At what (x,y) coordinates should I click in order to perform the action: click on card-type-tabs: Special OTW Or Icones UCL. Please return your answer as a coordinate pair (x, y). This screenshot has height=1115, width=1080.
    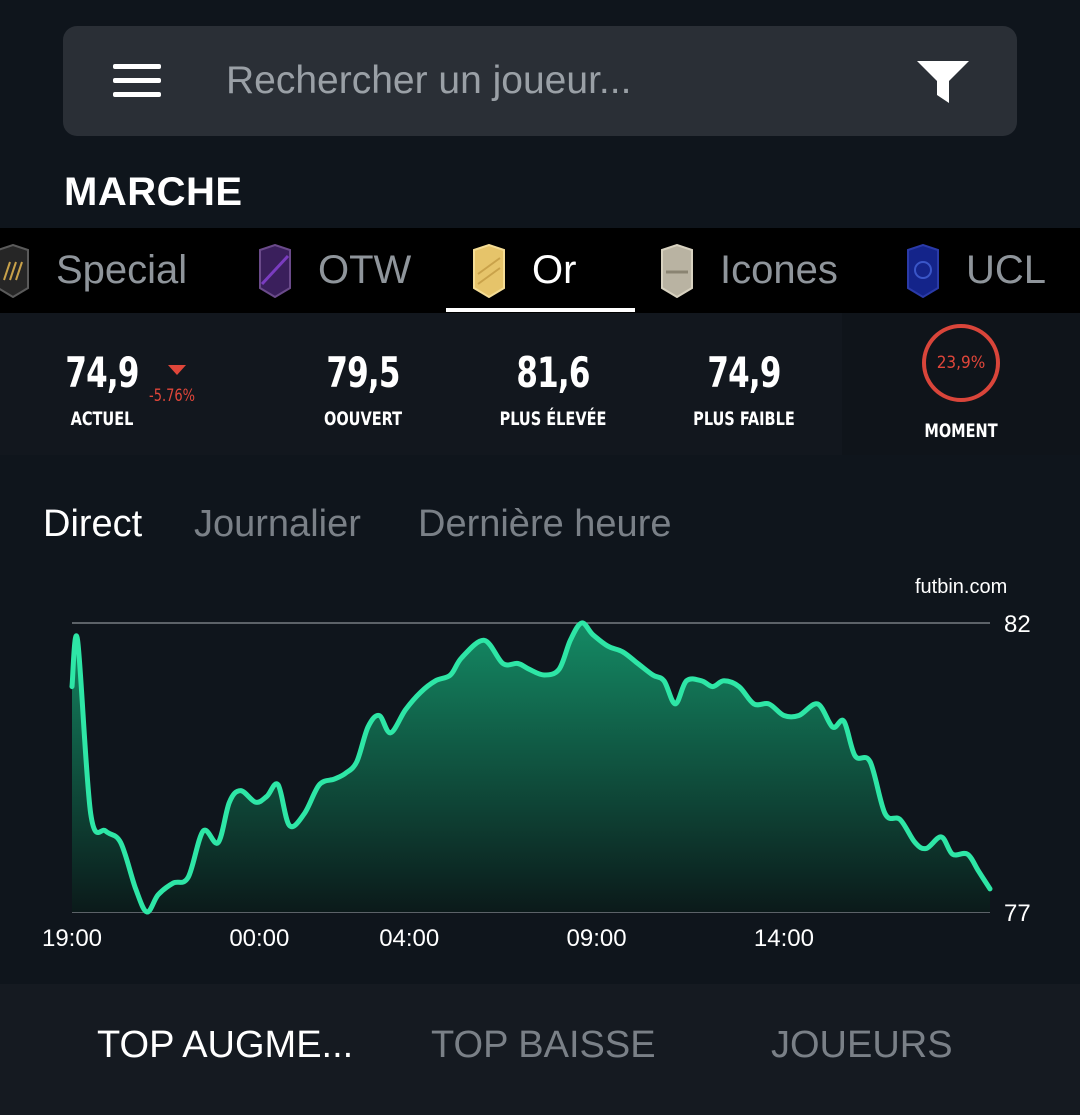
    Looking at the image, I should click on (540, 270).